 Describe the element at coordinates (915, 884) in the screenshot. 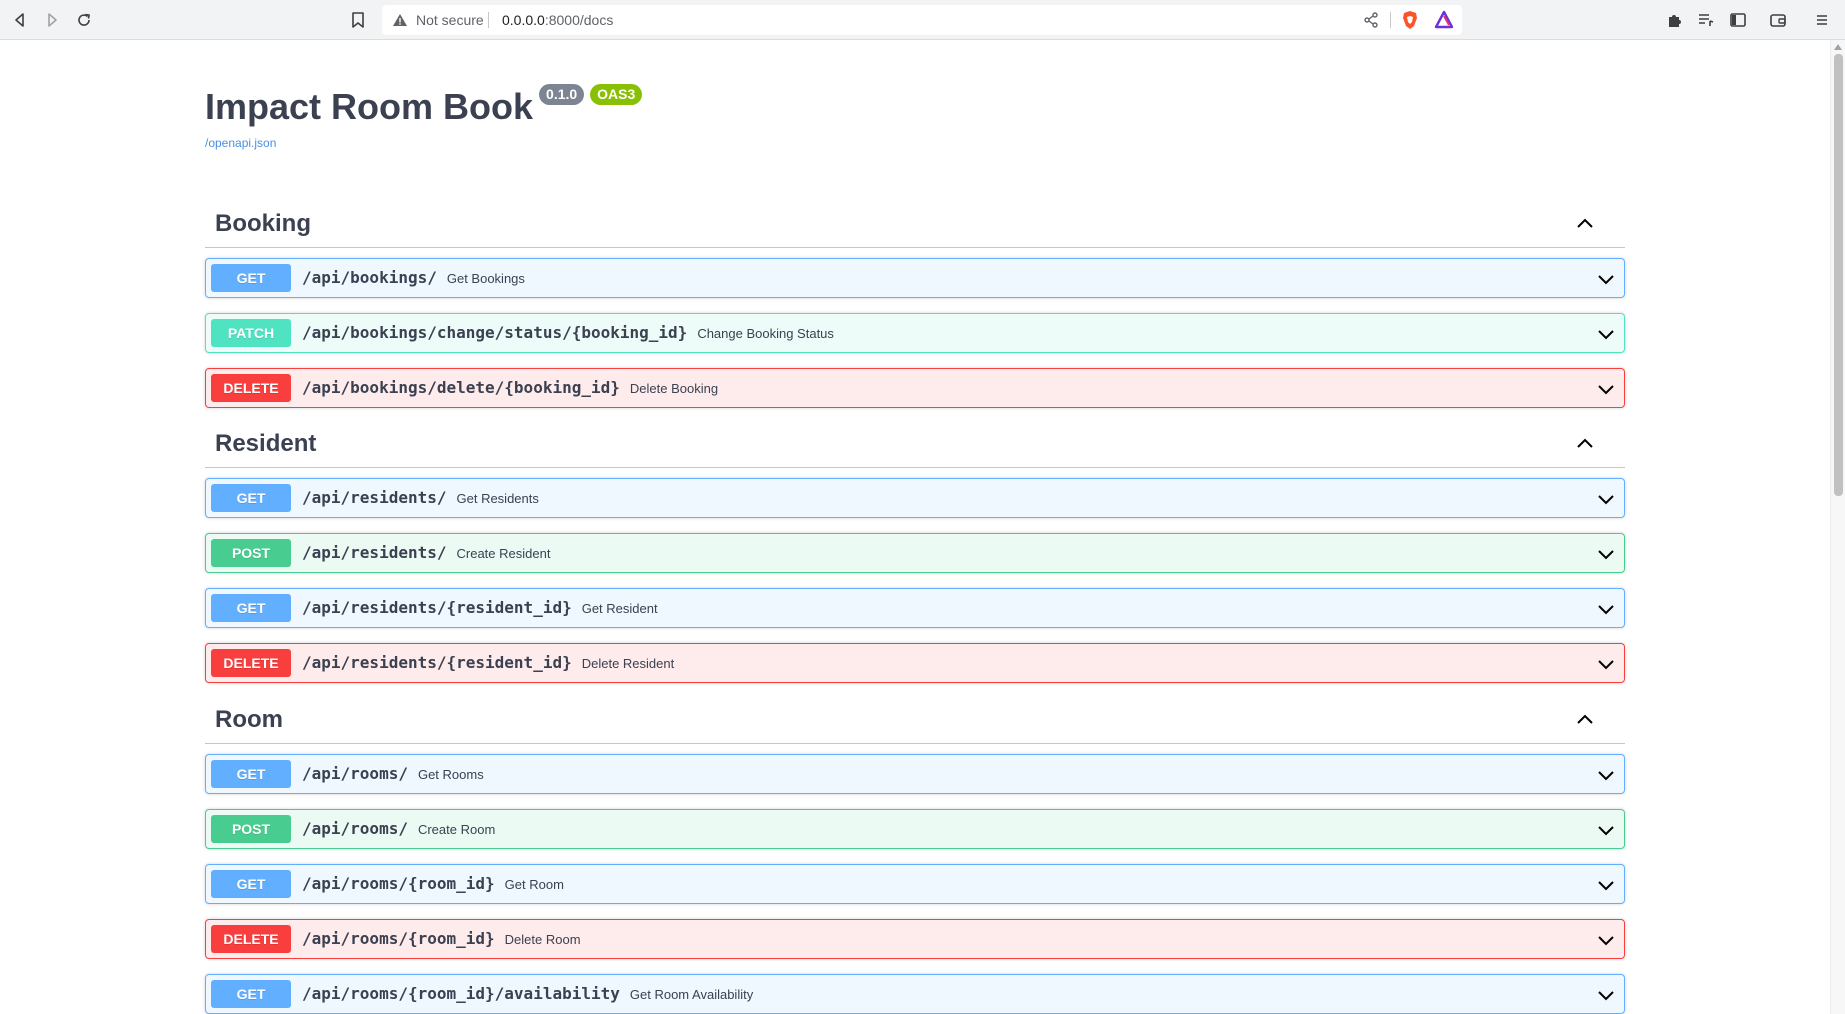

I see `operation-get: GET/api/rooms/{room_id} Get Room` at that location.